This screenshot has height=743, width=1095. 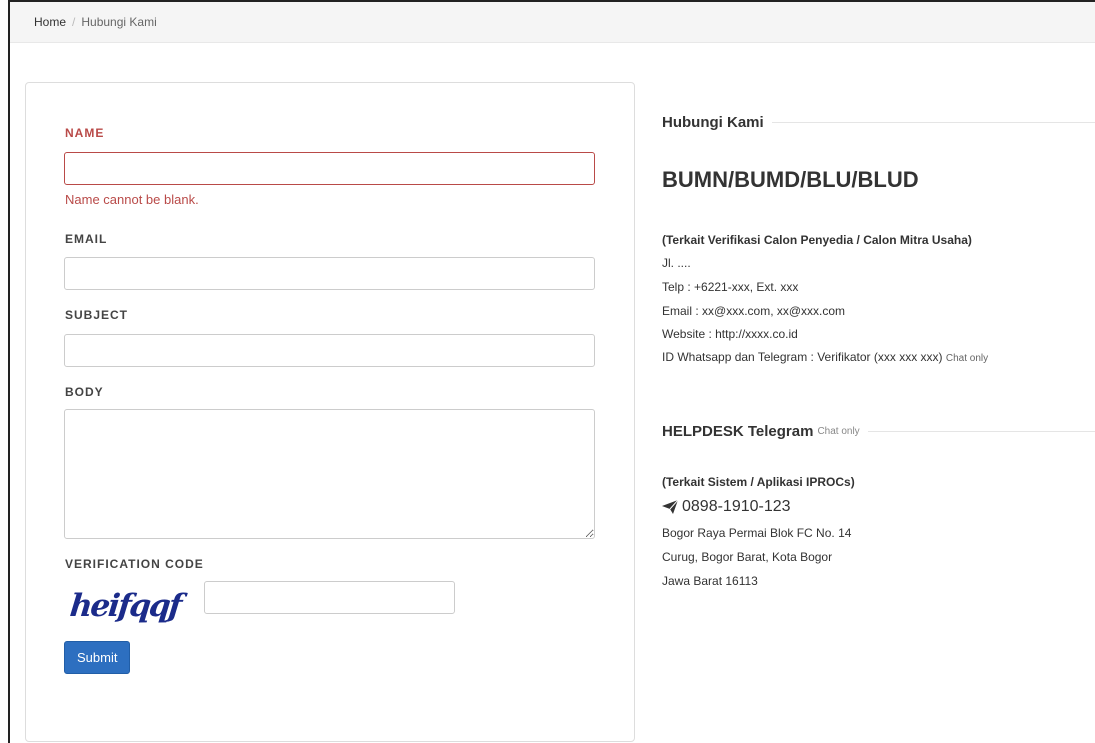 What do you see at coordinates (134, 564) in the screenshot?
I see `verification-code-label: VERIFICATION CODE` at bounding box center [134, 564].